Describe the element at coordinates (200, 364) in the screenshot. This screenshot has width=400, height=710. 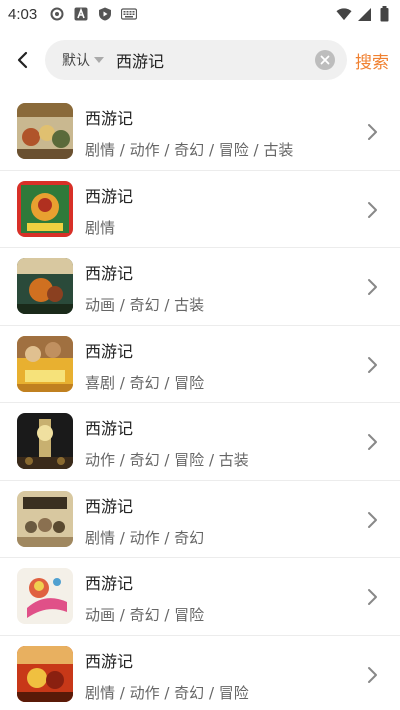
I see `result-item: 西游记 喜剧 / 奇幻 / 冒险` at that location.